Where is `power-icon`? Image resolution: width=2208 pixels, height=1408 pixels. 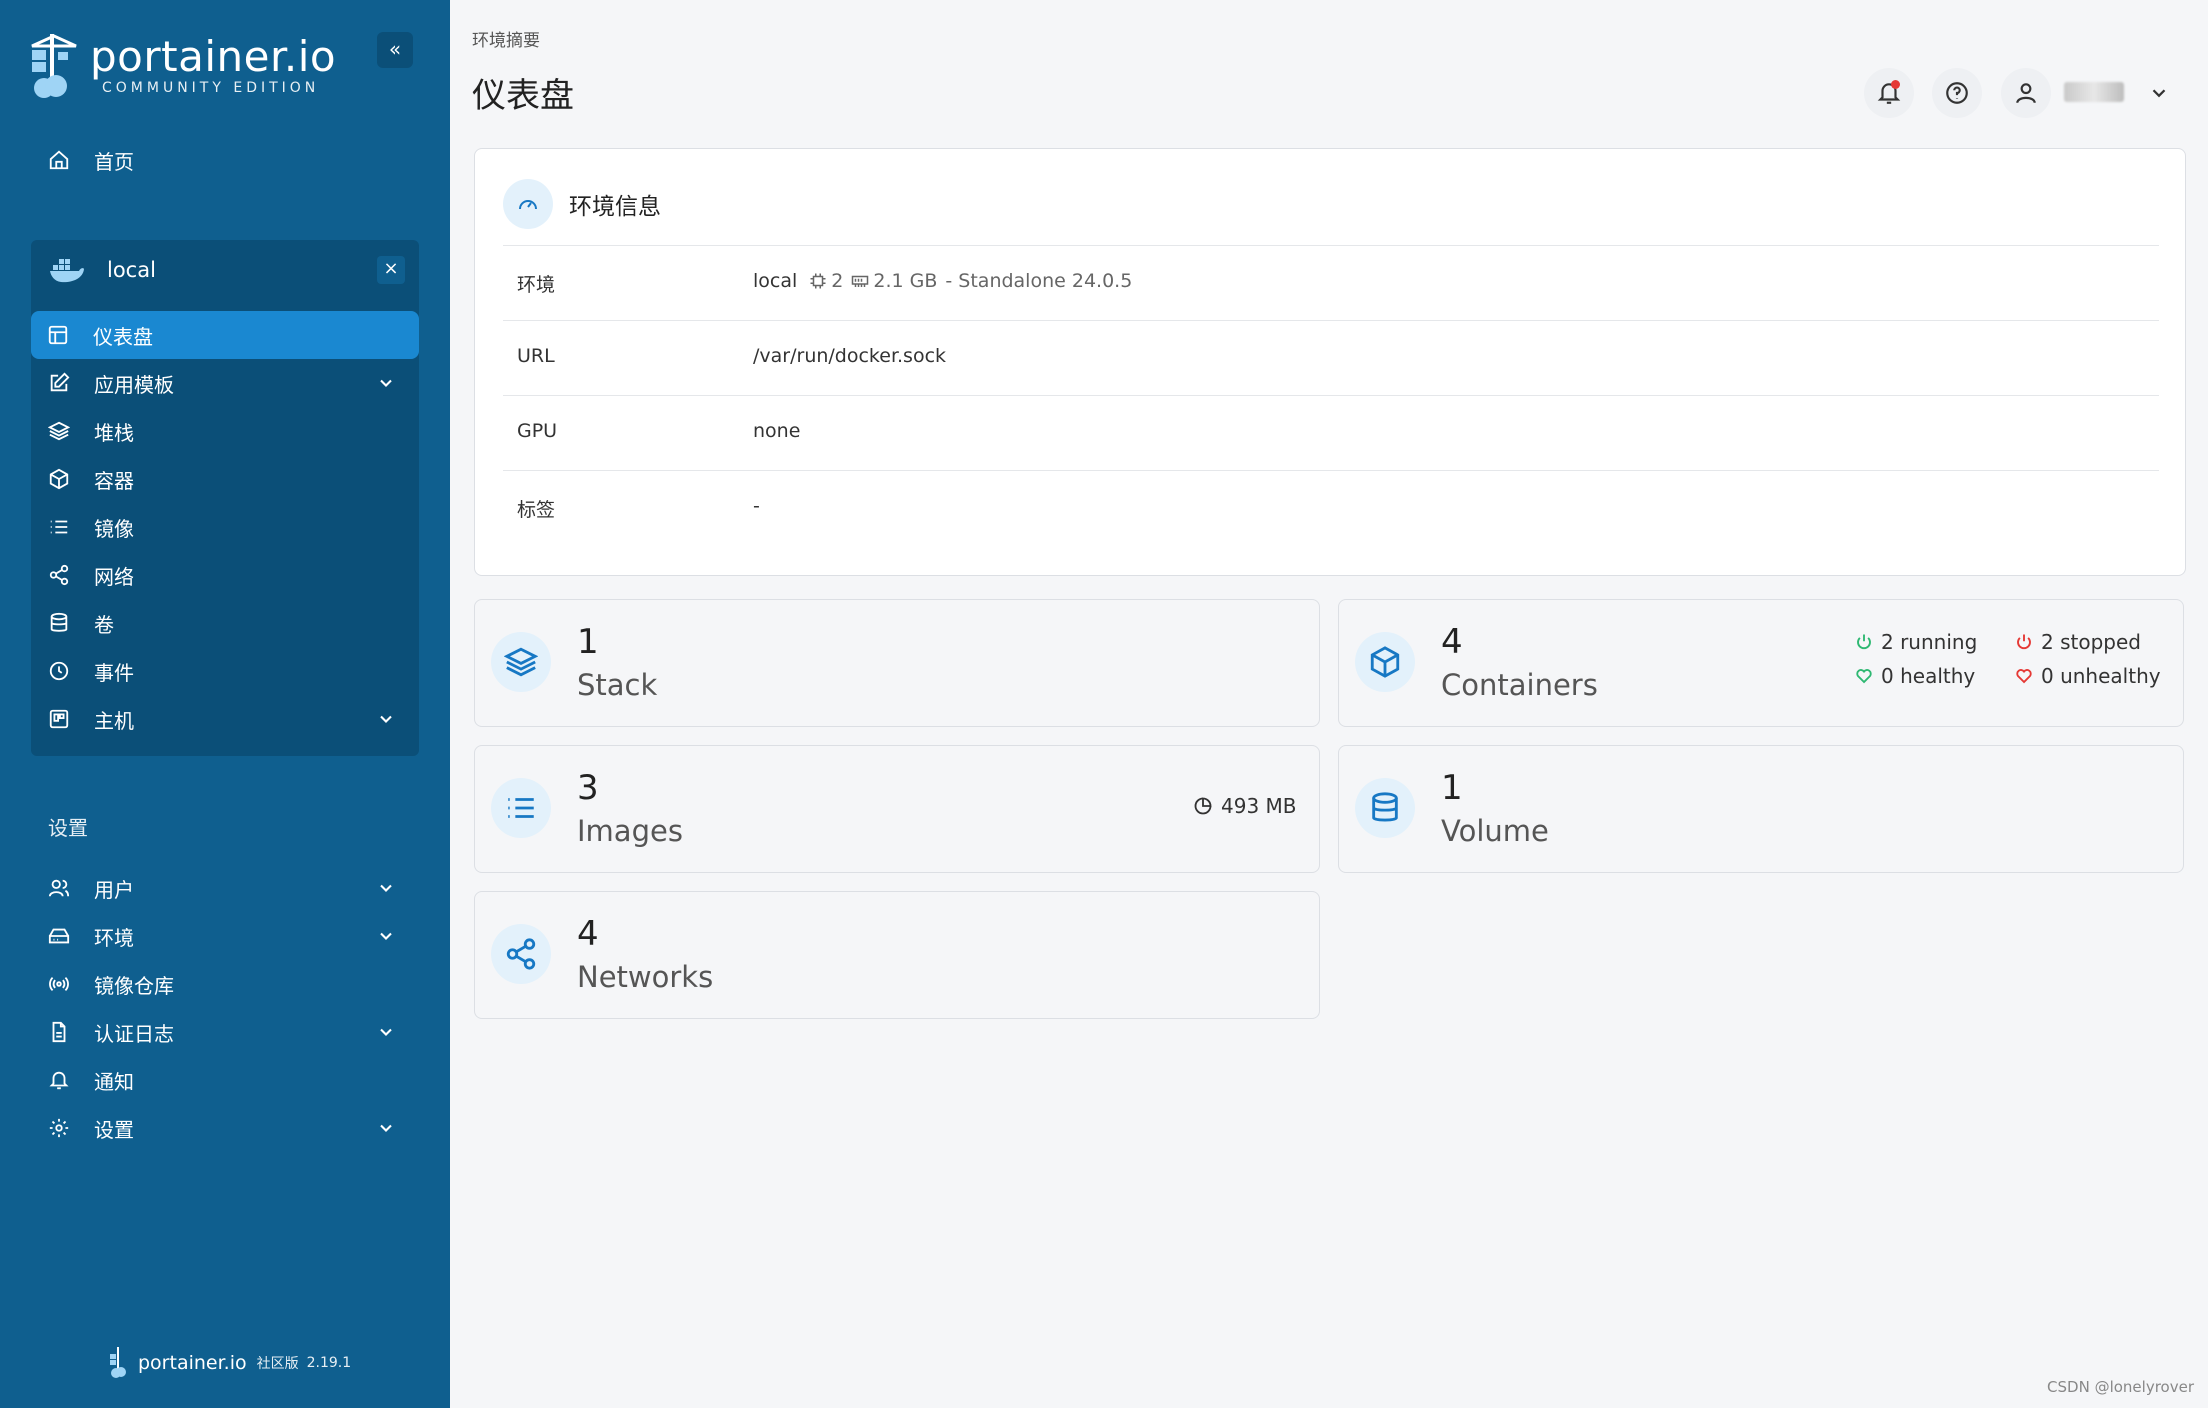 power-icon is located at coordinates (2024, 642).